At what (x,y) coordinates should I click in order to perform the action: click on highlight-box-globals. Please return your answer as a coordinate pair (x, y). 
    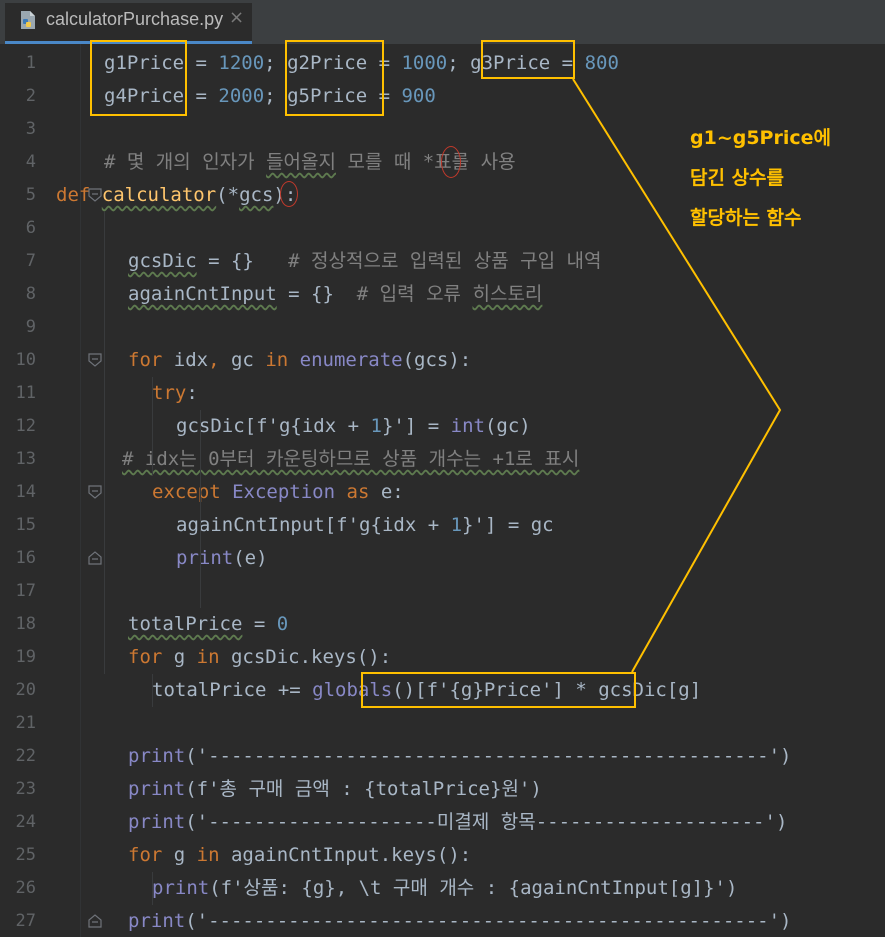
    Looking at the image, I should click on (498, 690).